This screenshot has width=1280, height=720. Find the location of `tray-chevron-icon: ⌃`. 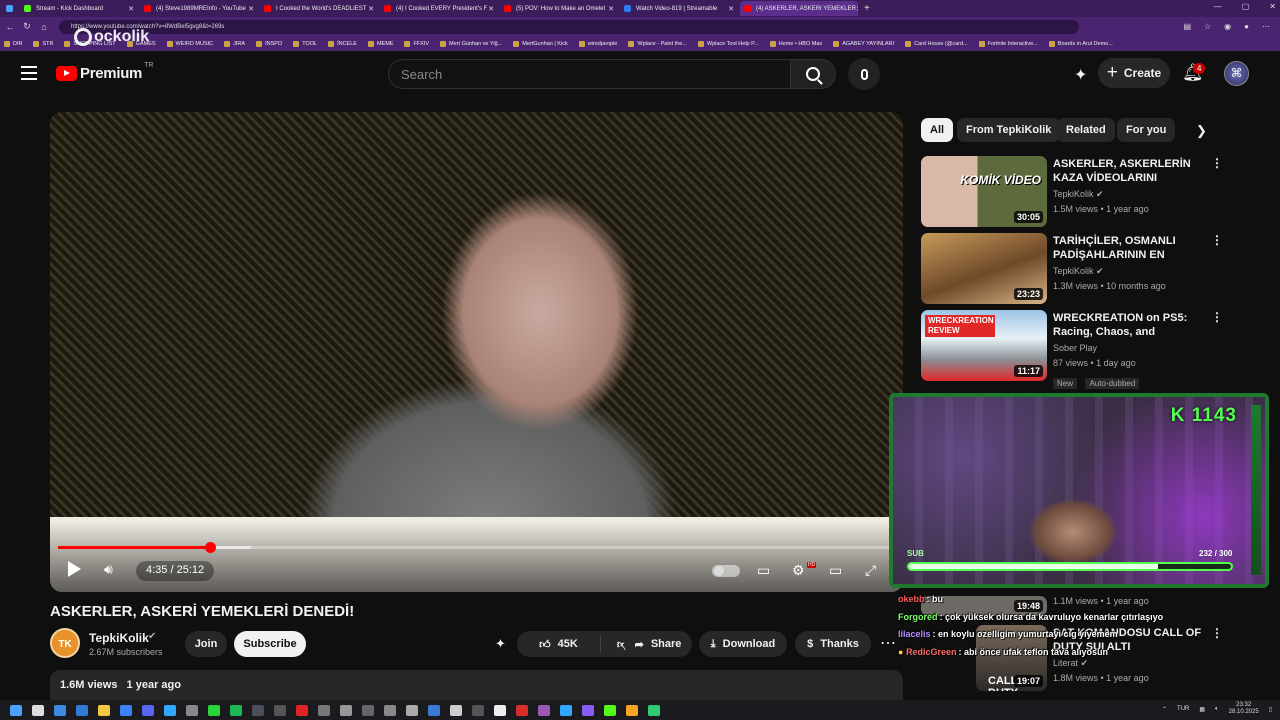

tray-chevron-icon: ⌃ is located at coordinates (1164, 709).